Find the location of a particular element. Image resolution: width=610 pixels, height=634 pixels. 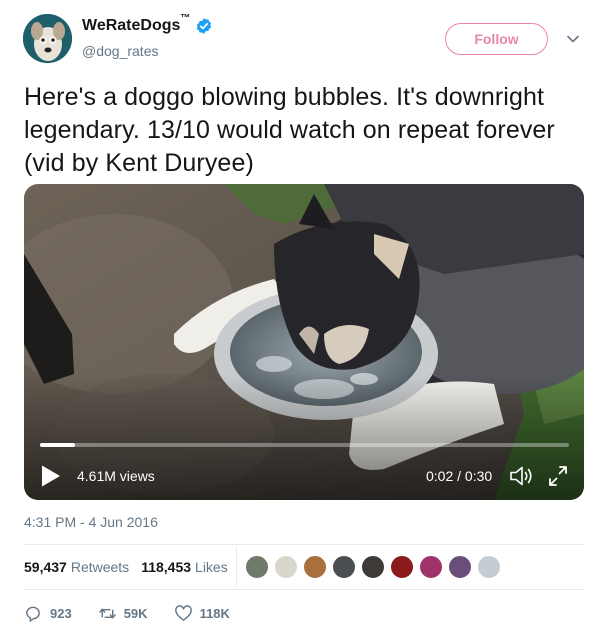

tweet-timestamp: 4:31 PM - 4 Jun 2016 is located at coordinates (91, 522).